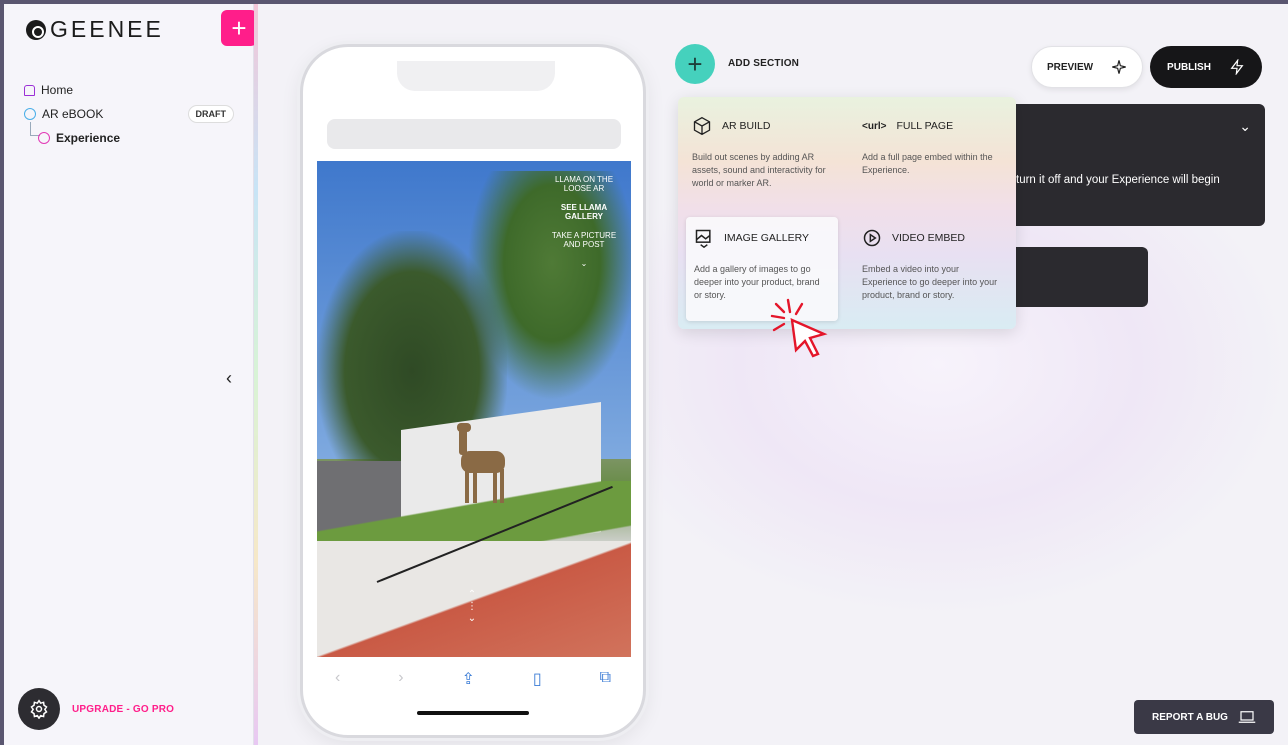  Describe the element at coordinates (1237, 67) in the screenshot. I see `lightning-icon` at that location.